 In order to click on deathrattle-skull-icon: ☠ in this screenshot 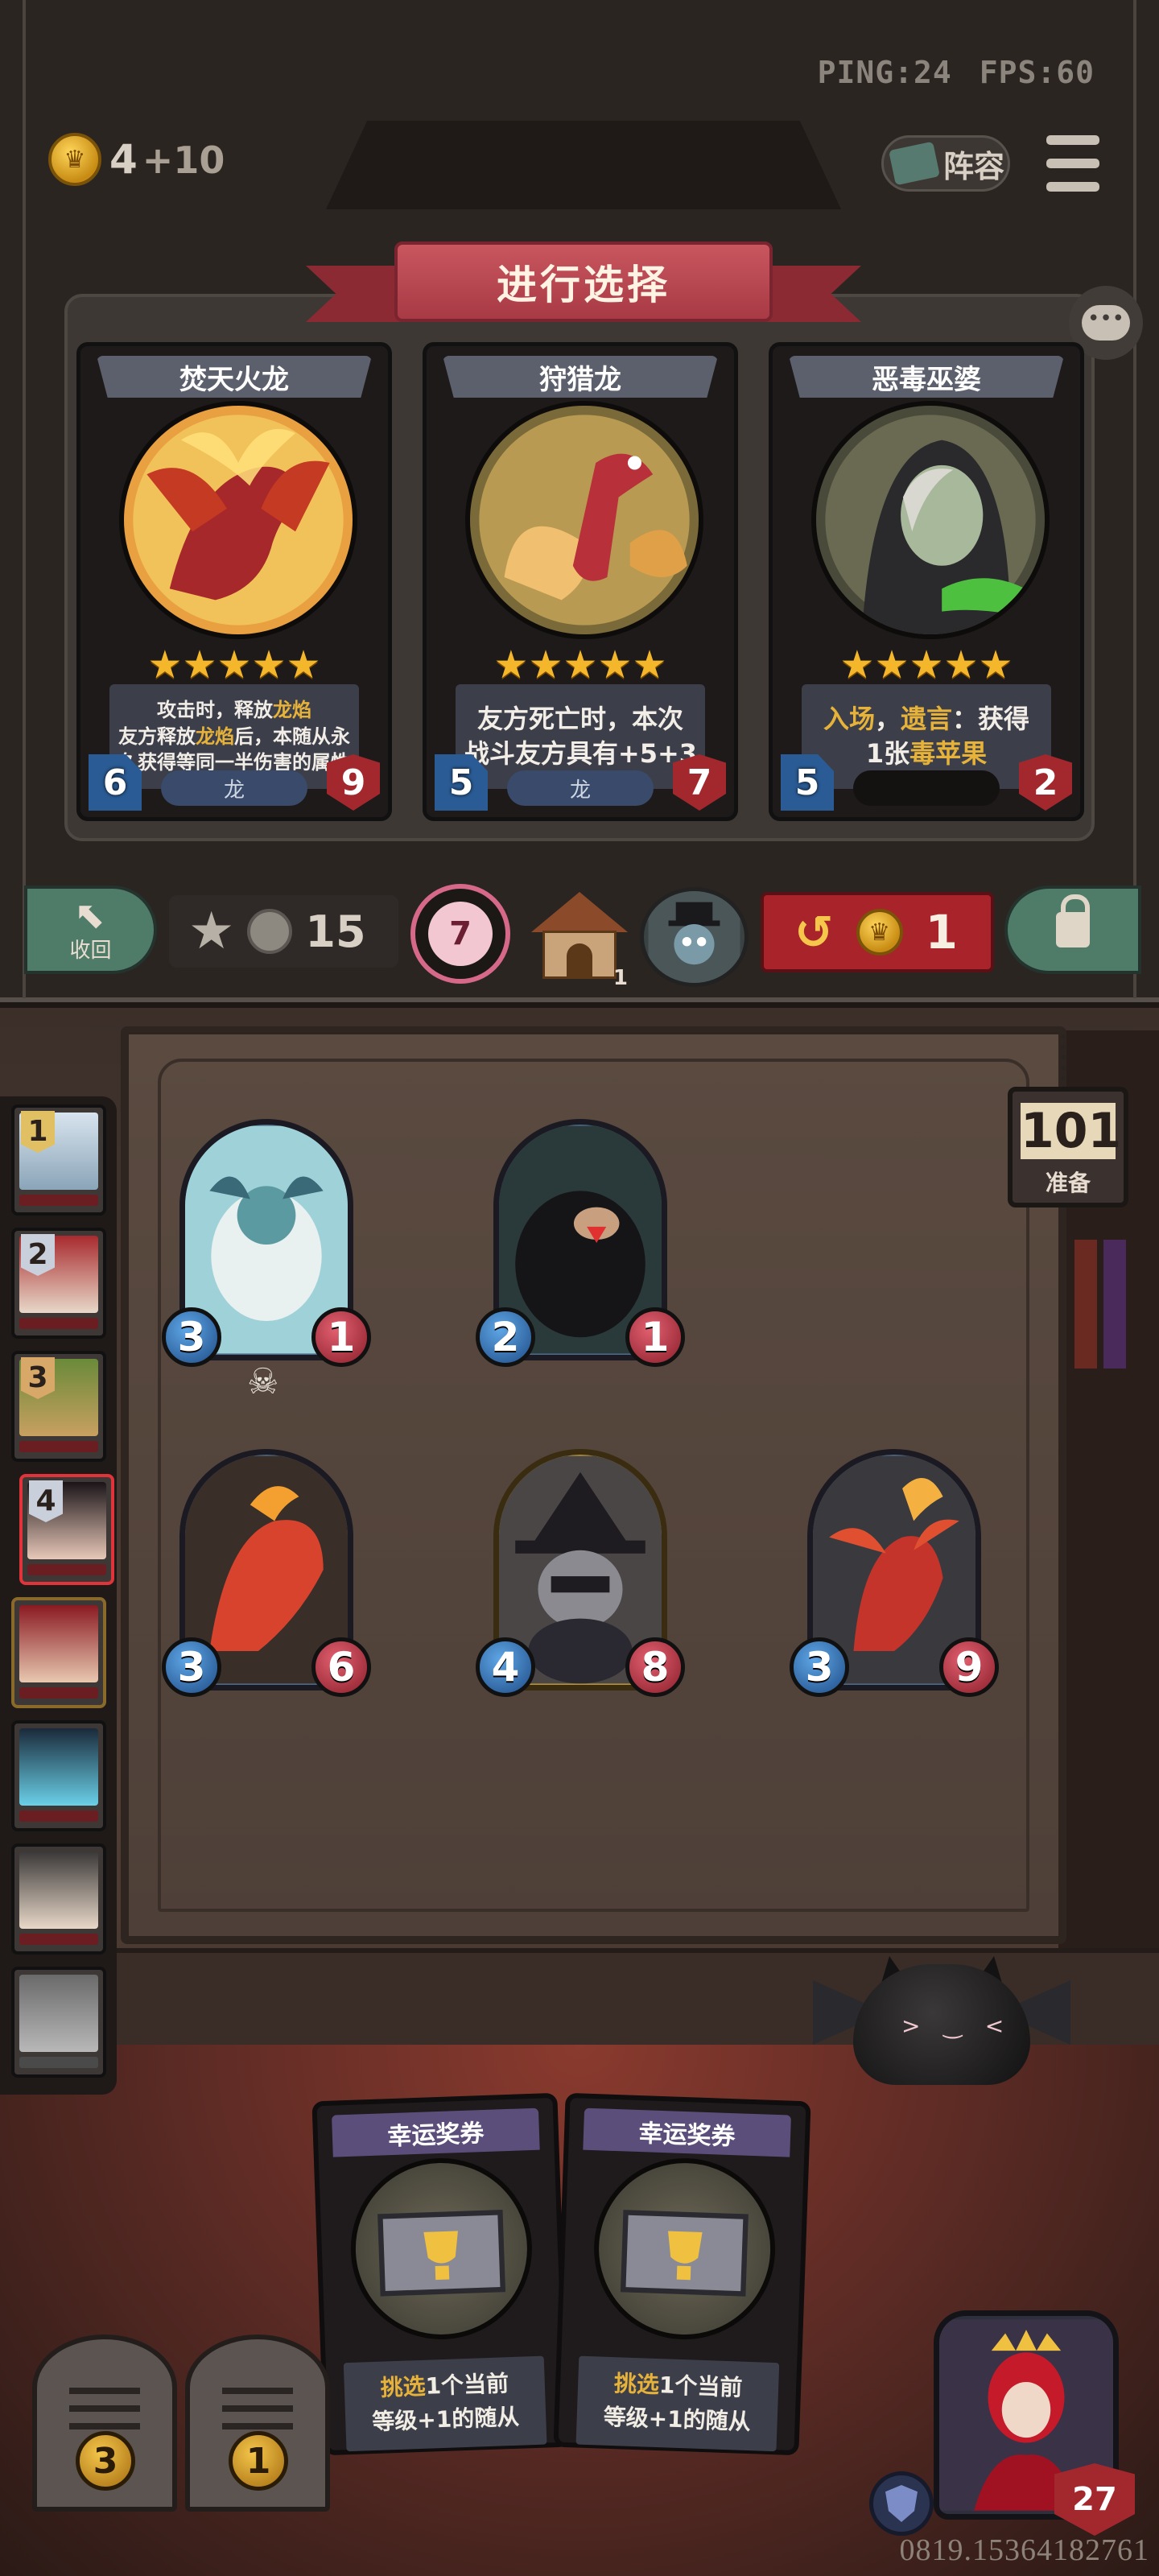, I will do `click(263, 1381)`.